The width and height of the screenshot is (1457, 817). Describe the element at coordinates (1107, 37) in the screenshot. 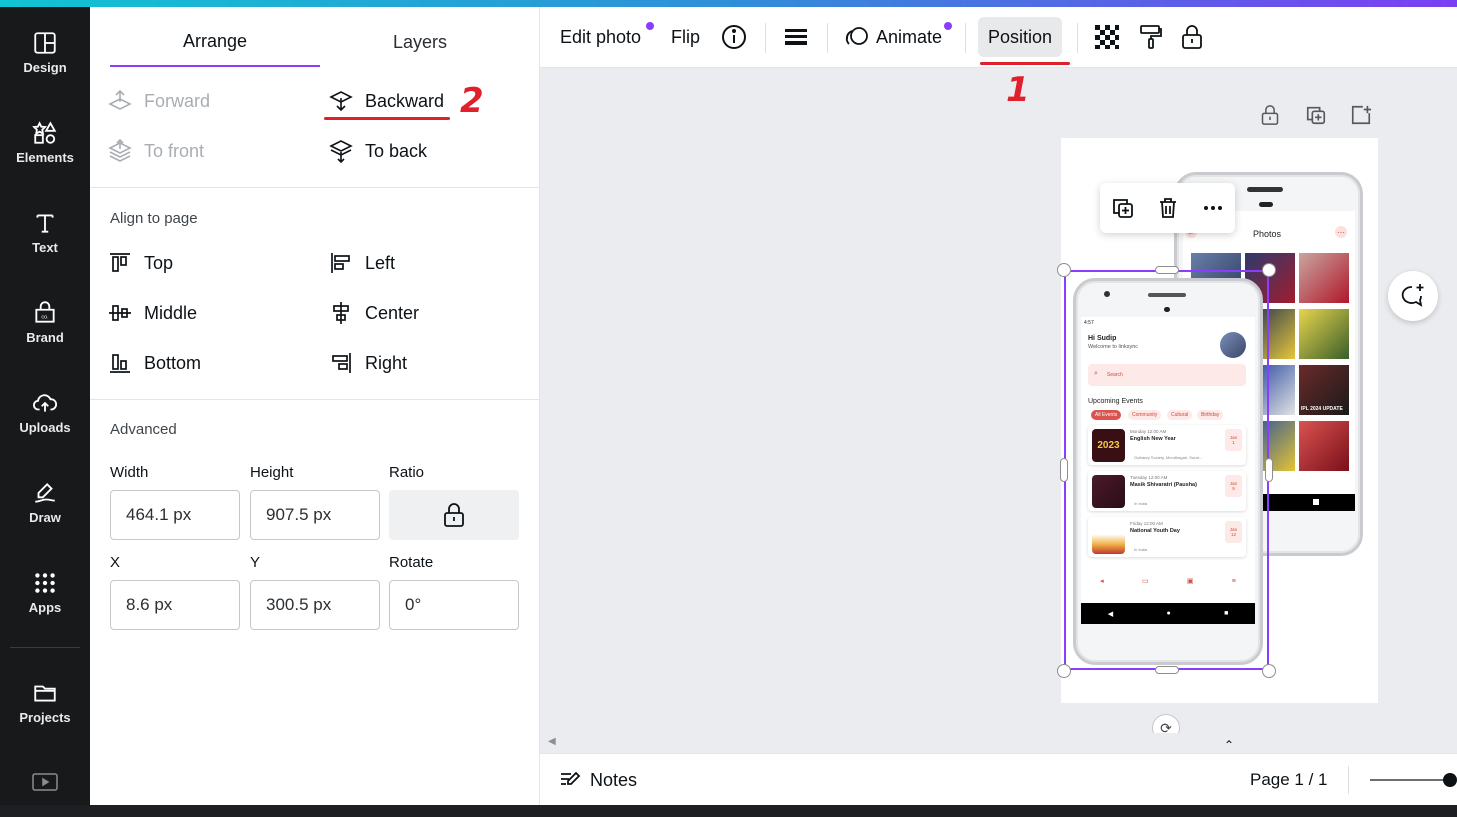

I see `transparency-button` at that location.